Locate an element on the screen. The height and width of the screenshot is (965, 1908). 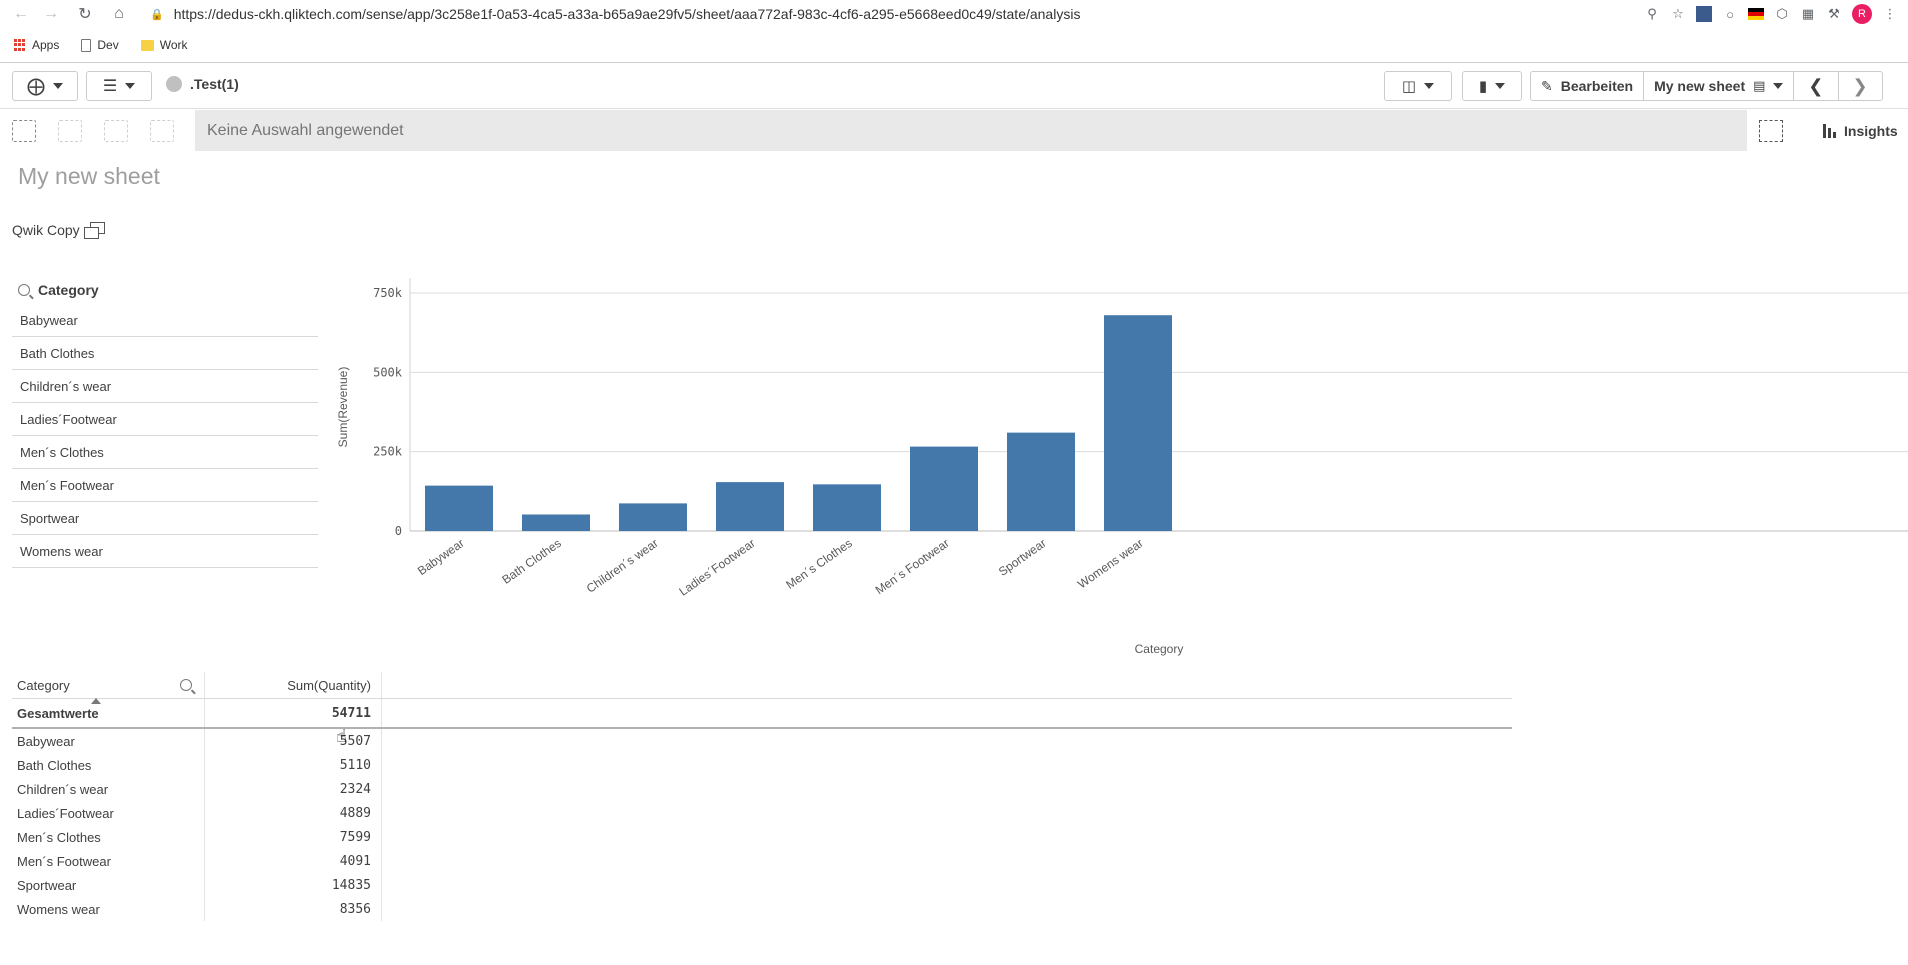
filter-item: Womens wear is located at coordinates (165, 551).